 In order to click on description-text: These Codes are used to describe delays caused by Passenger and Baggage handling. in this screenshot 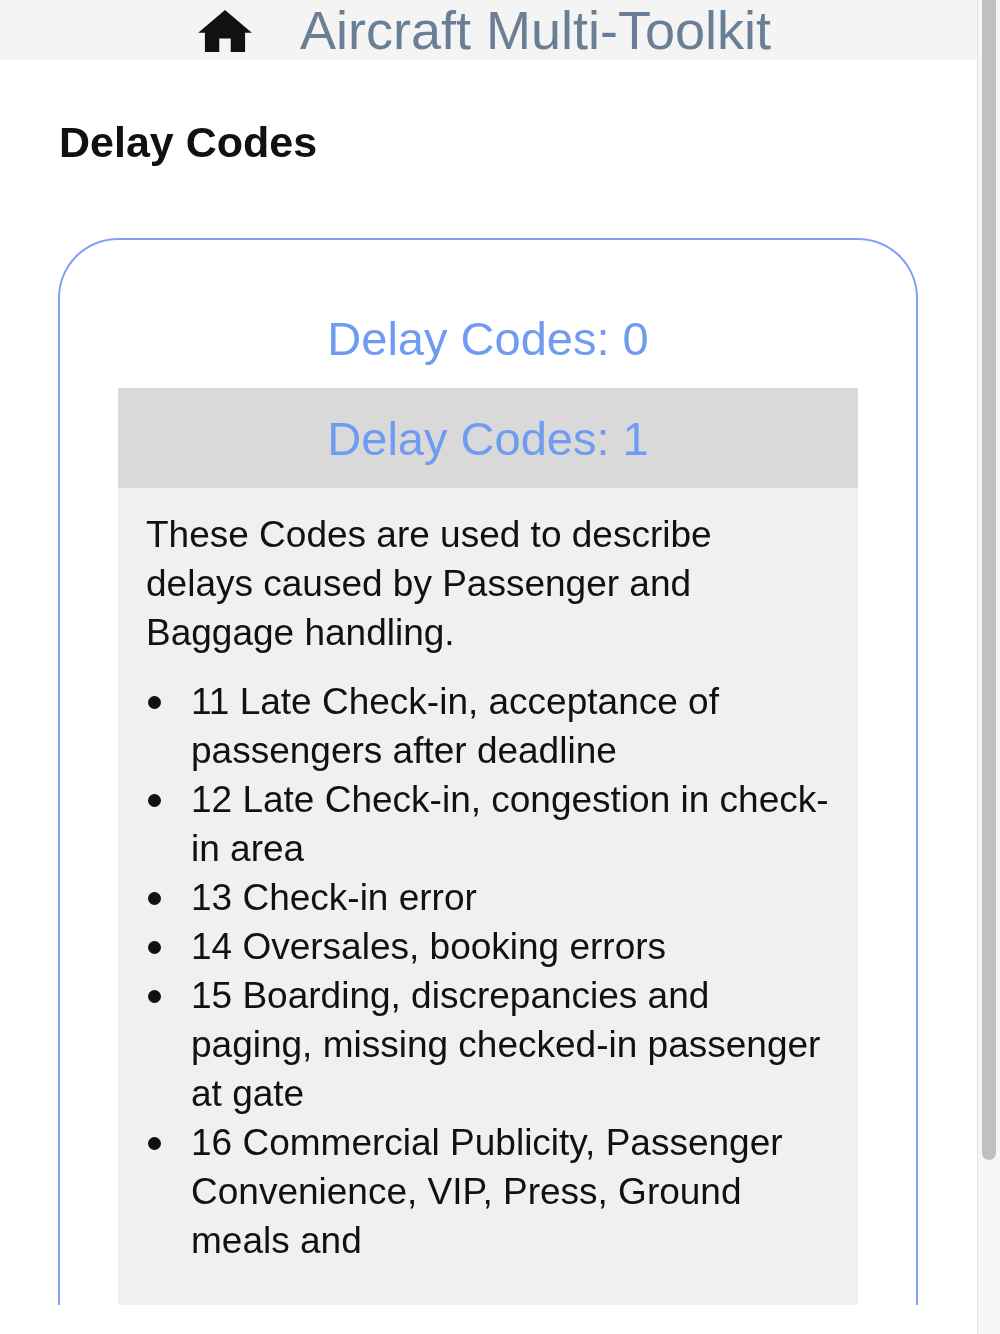, I will do `click(429, 584)`.